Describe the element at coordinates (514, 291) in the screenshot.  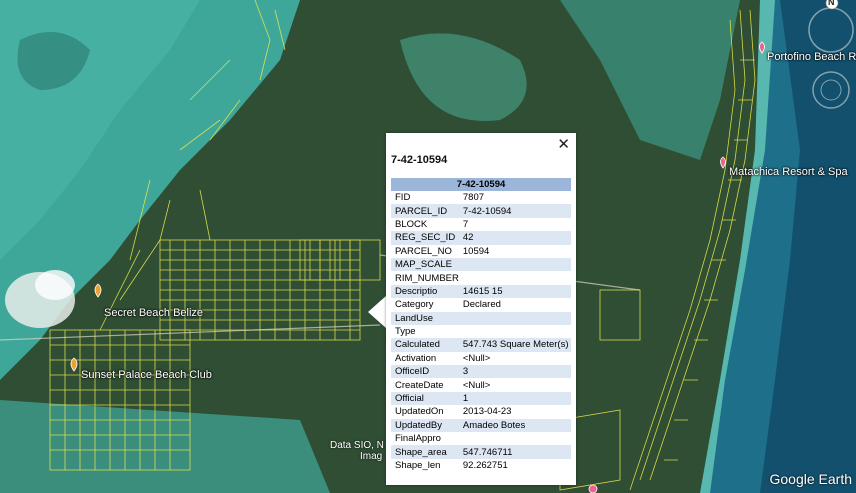
I see `attribute-value: 14615 15` at that location.